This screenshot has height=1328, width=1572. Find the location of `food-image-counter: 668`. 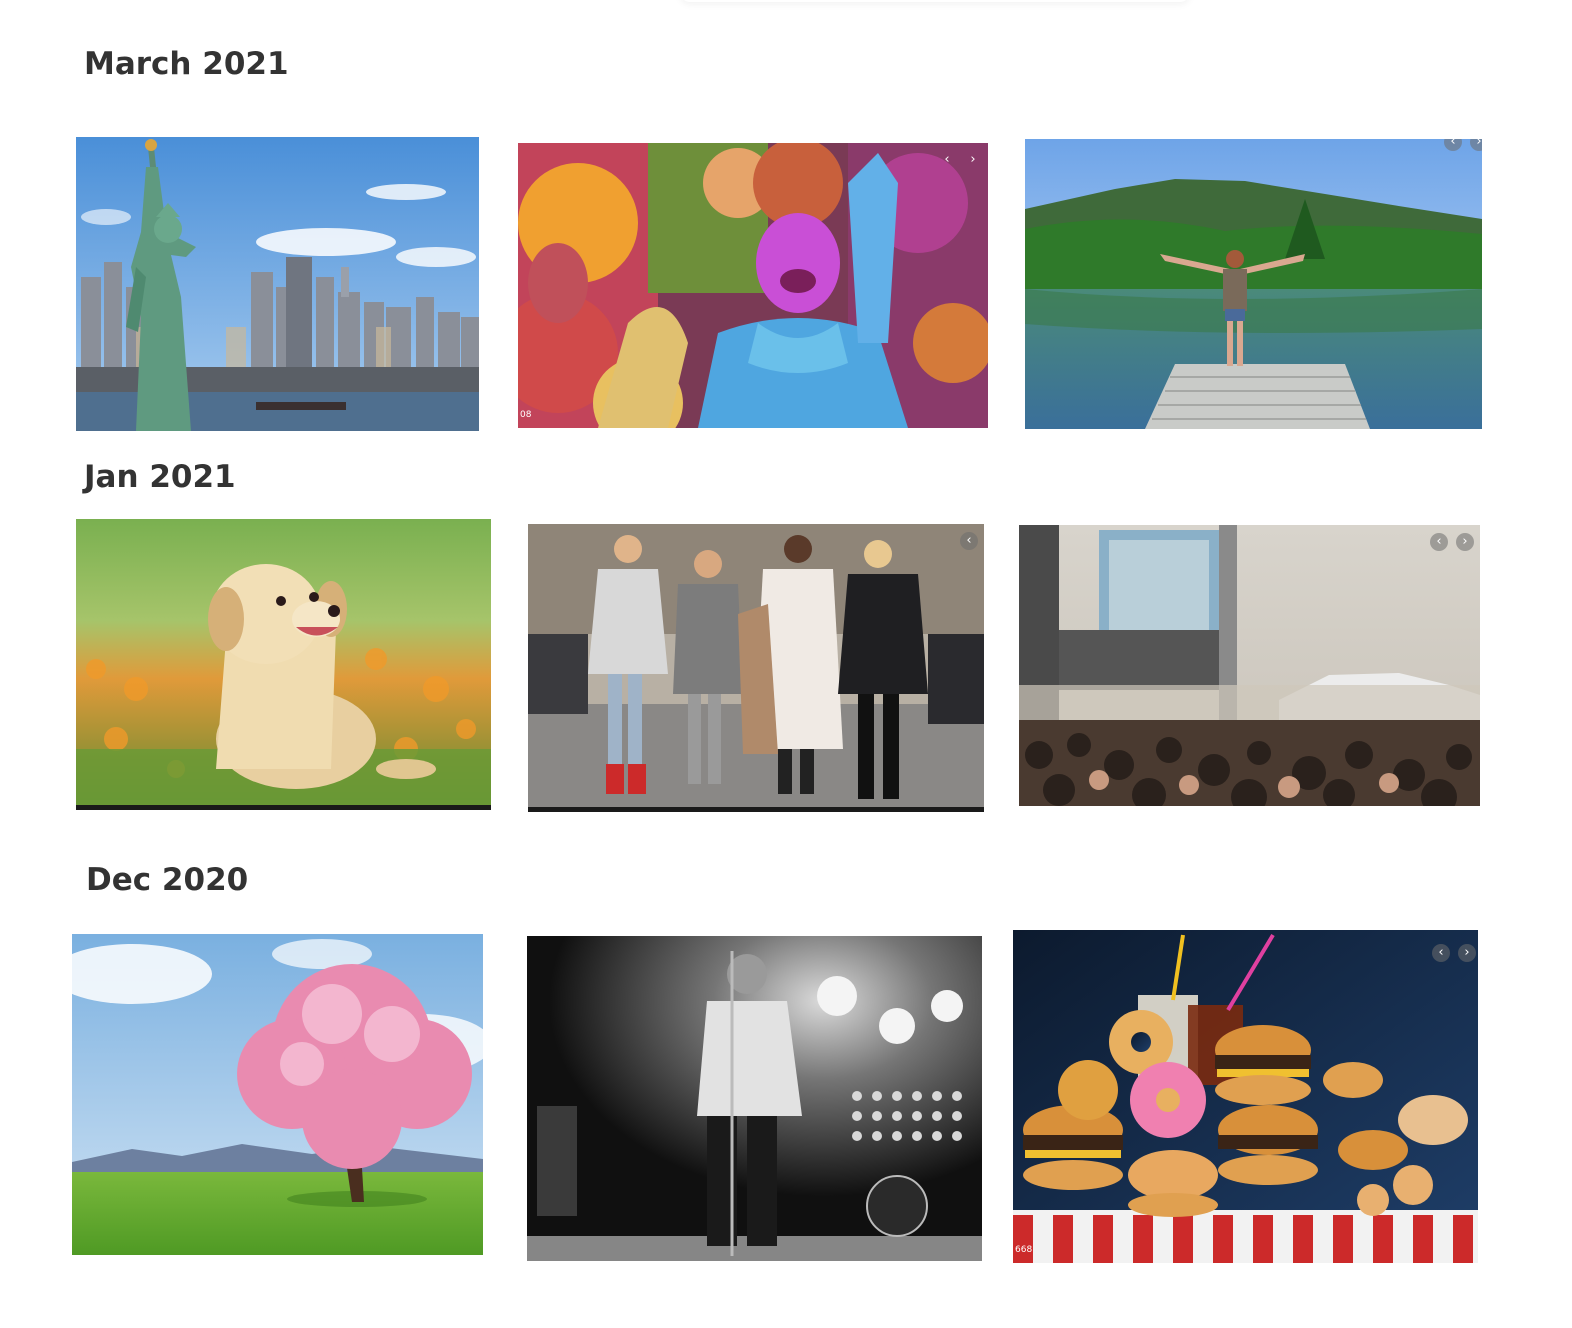

food-image-counter: 668 is located at coordinates (1024, 1250).